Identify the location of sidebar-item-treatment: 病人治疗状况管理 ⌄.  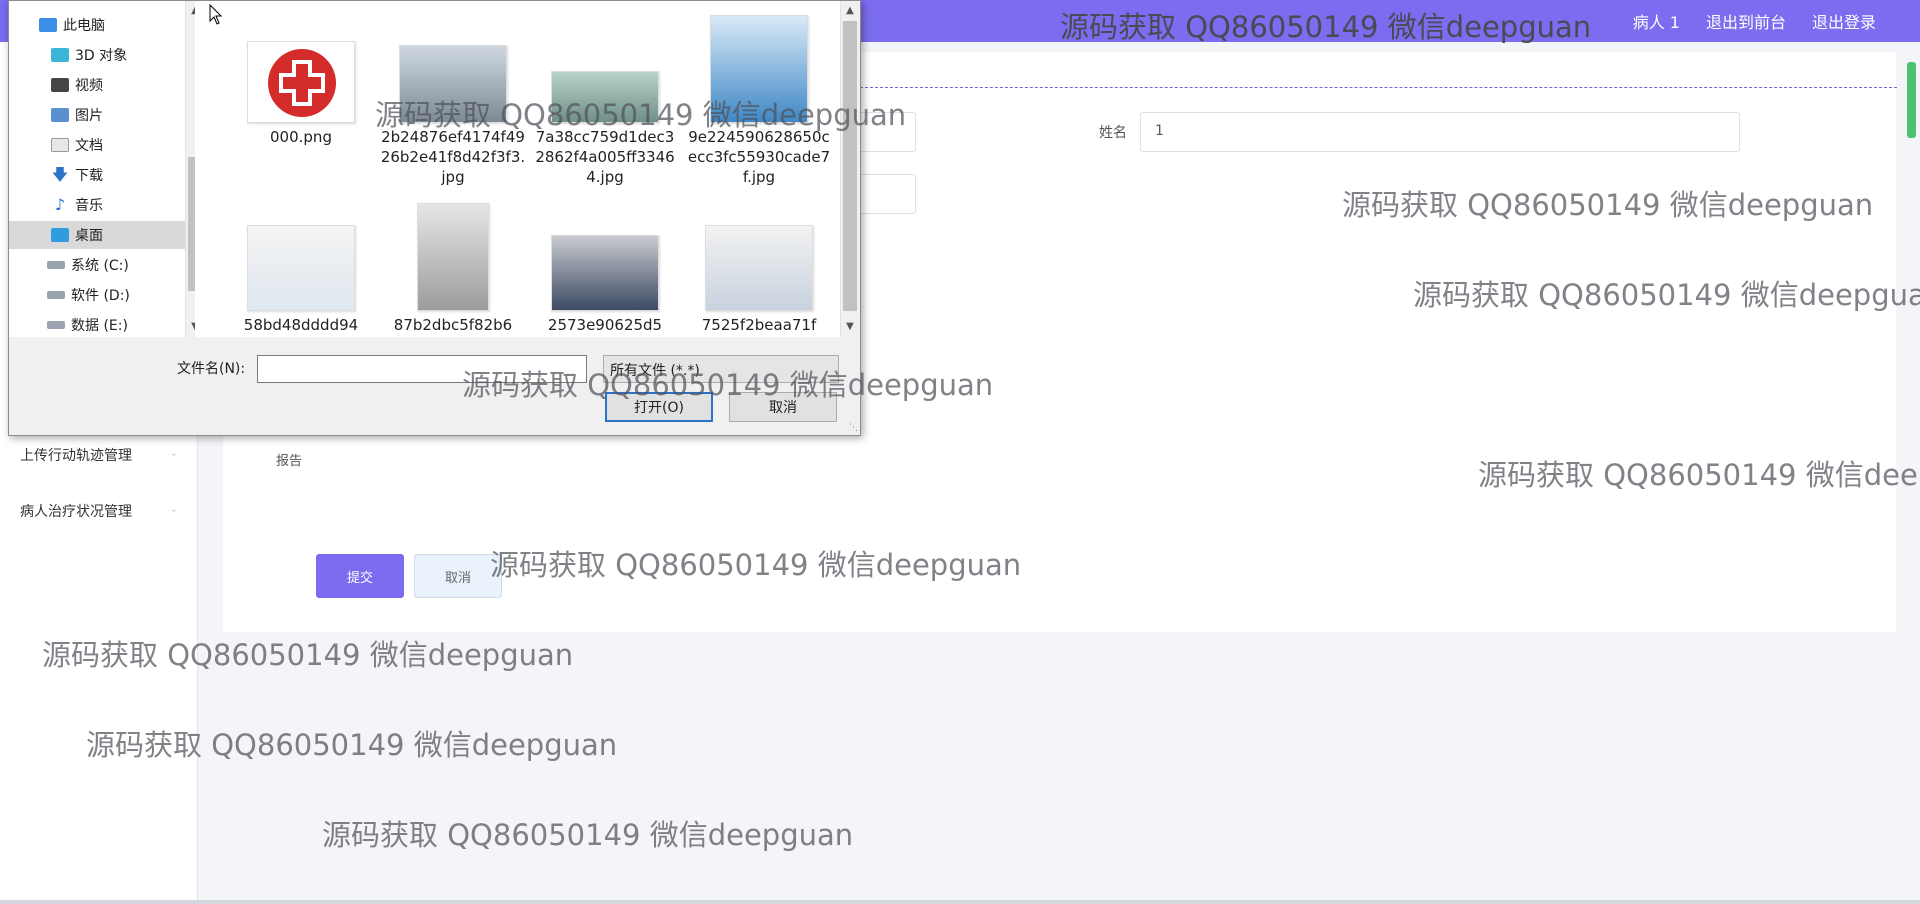
(99, 511).